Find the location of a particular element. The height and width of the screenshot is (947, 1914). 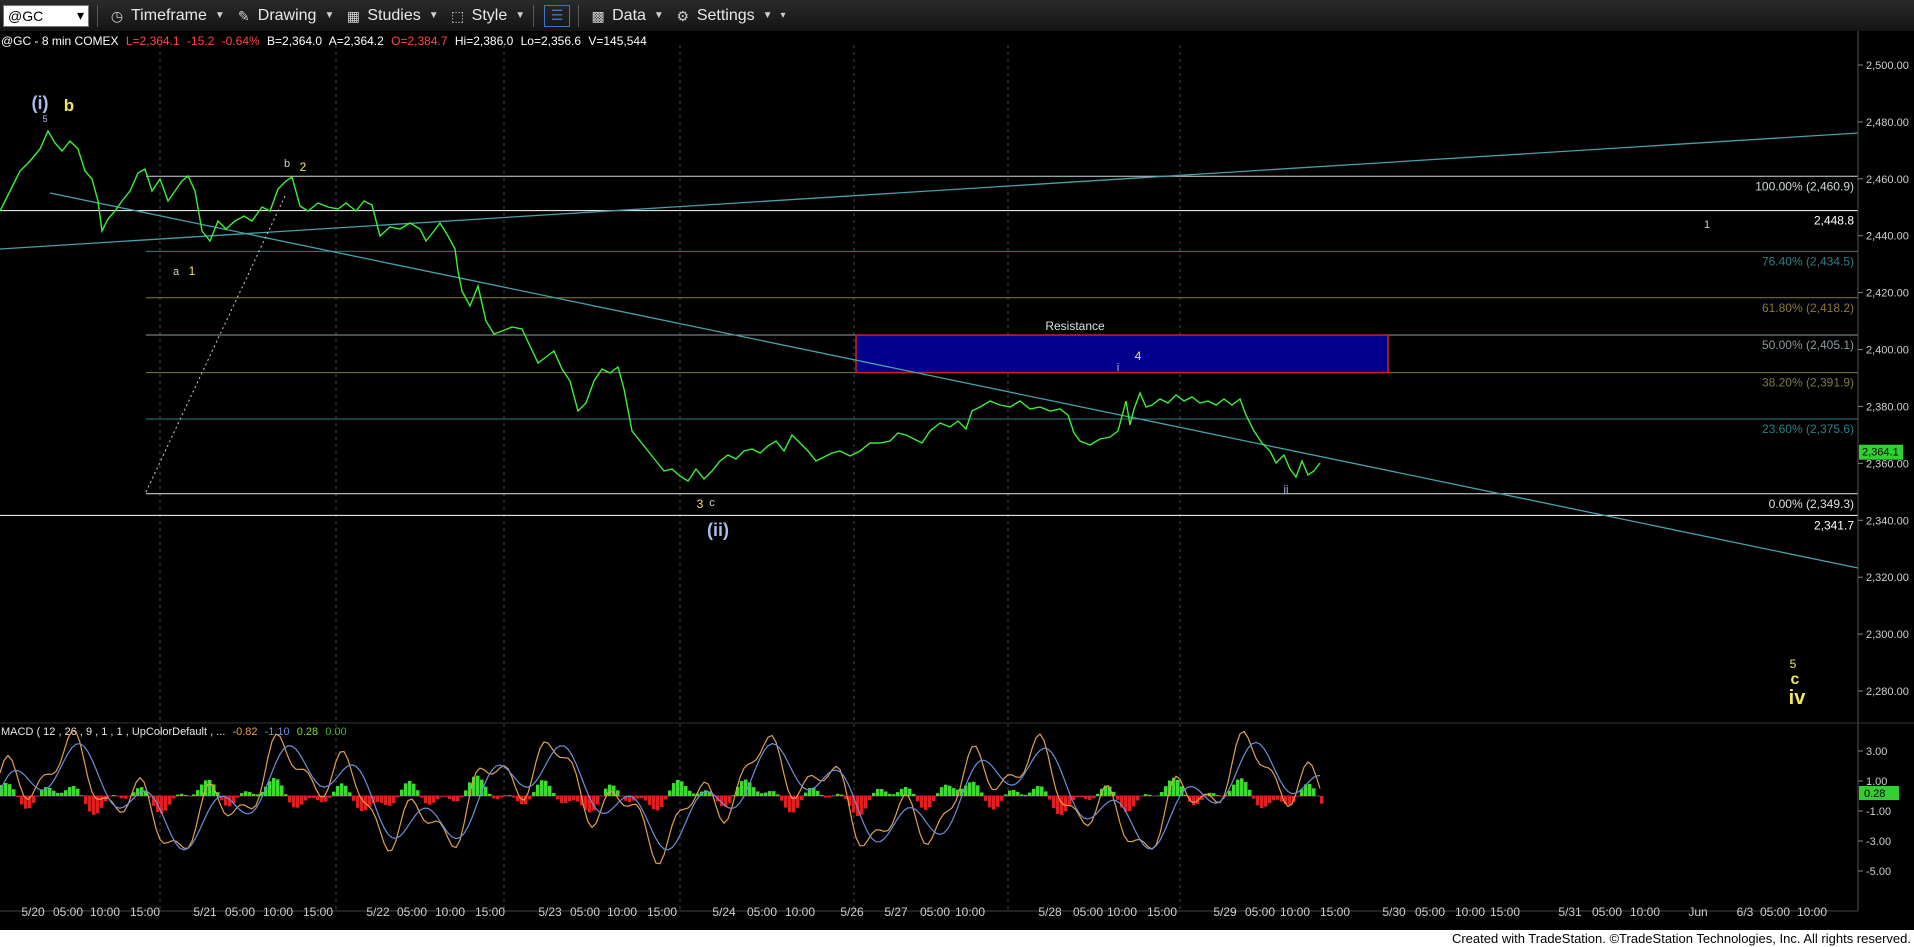

wave-label: a is located at coordinates (176, 272).